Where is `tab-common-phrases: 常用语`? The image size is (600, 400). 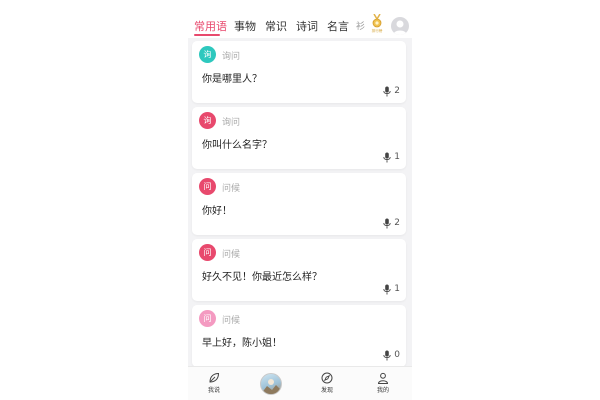 tab-common-phrases: 常用语 is located at coordinates (210, 26).